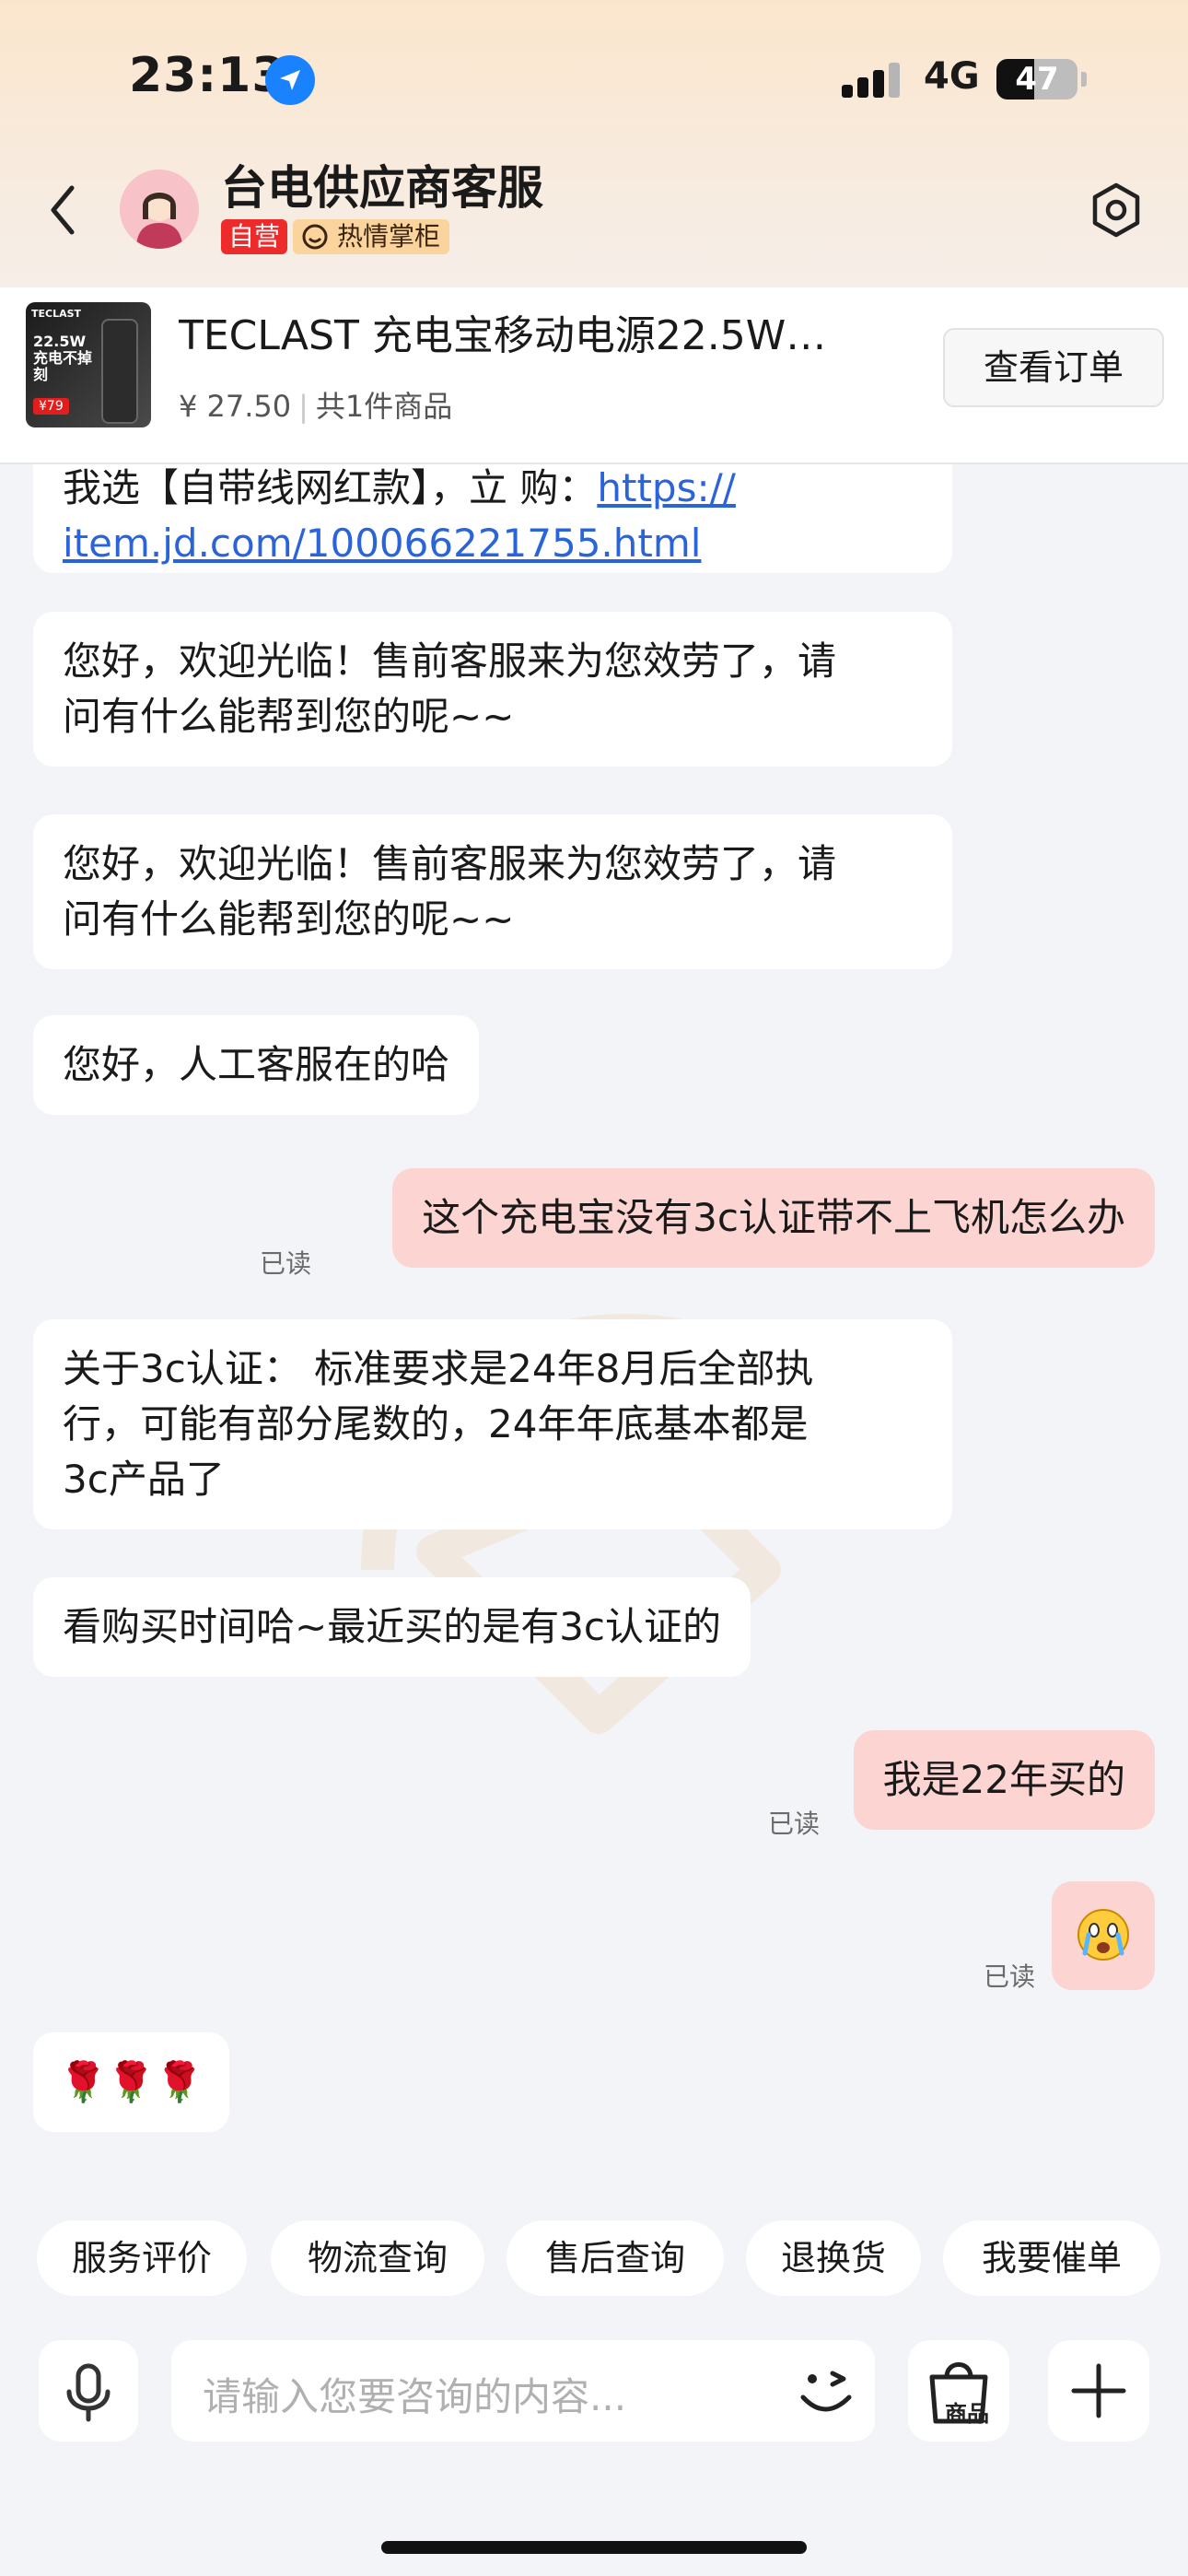 Image resolution: width=1188 pixels, height=2576 pixels. I want to click on message-text: 我是22年买的, so click(1004, 1779).